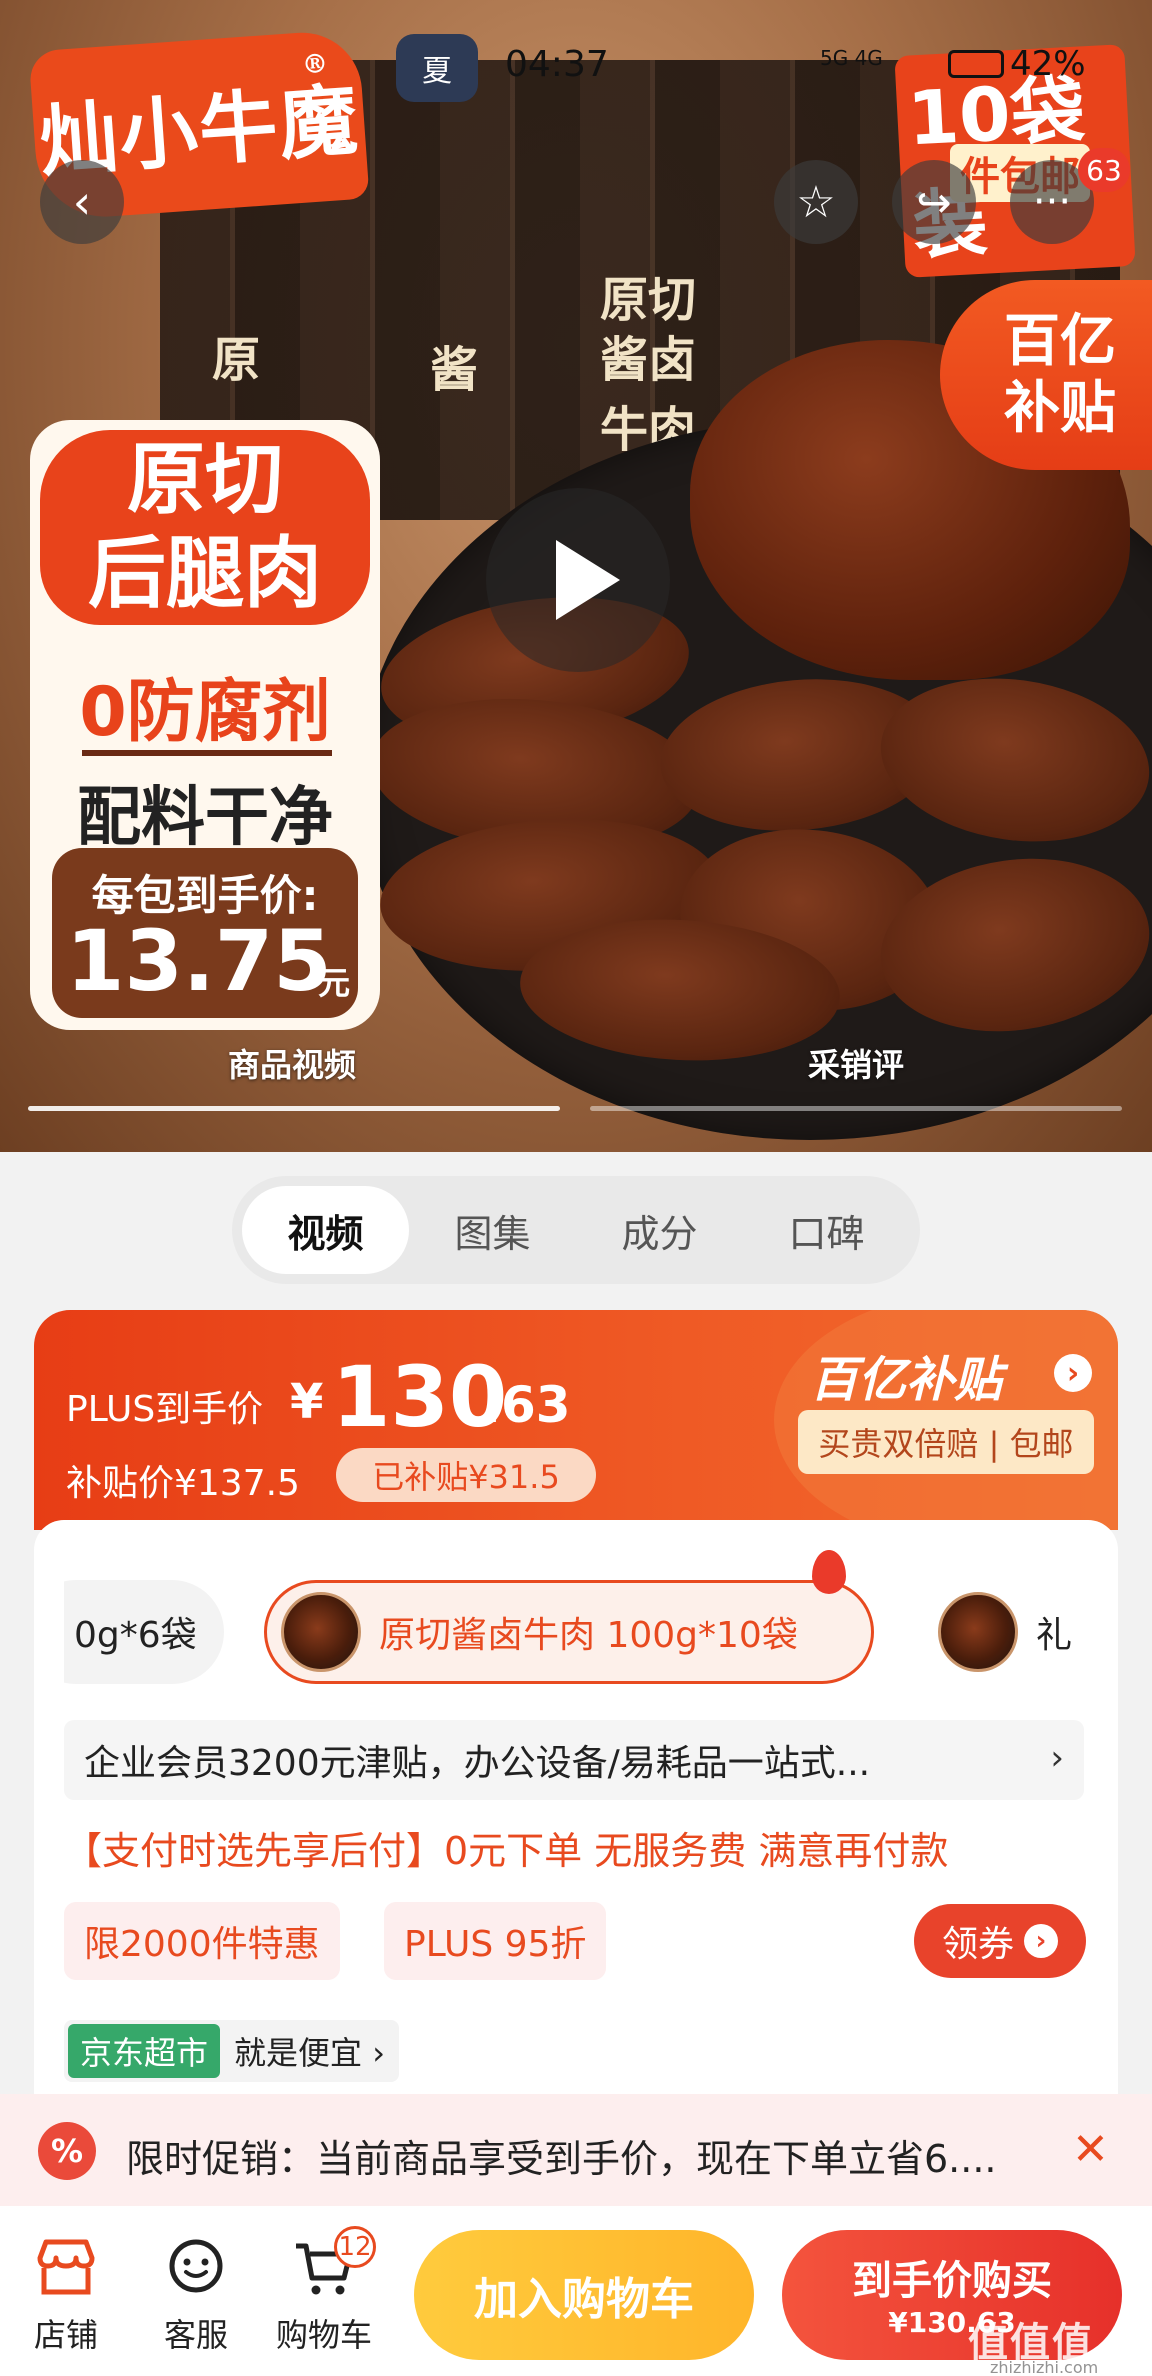  What do you see at coordinates (165, 1409) in the screenshot?
I see `plus-price-label: PLUS到手价` at bounding box center [165, 1409].